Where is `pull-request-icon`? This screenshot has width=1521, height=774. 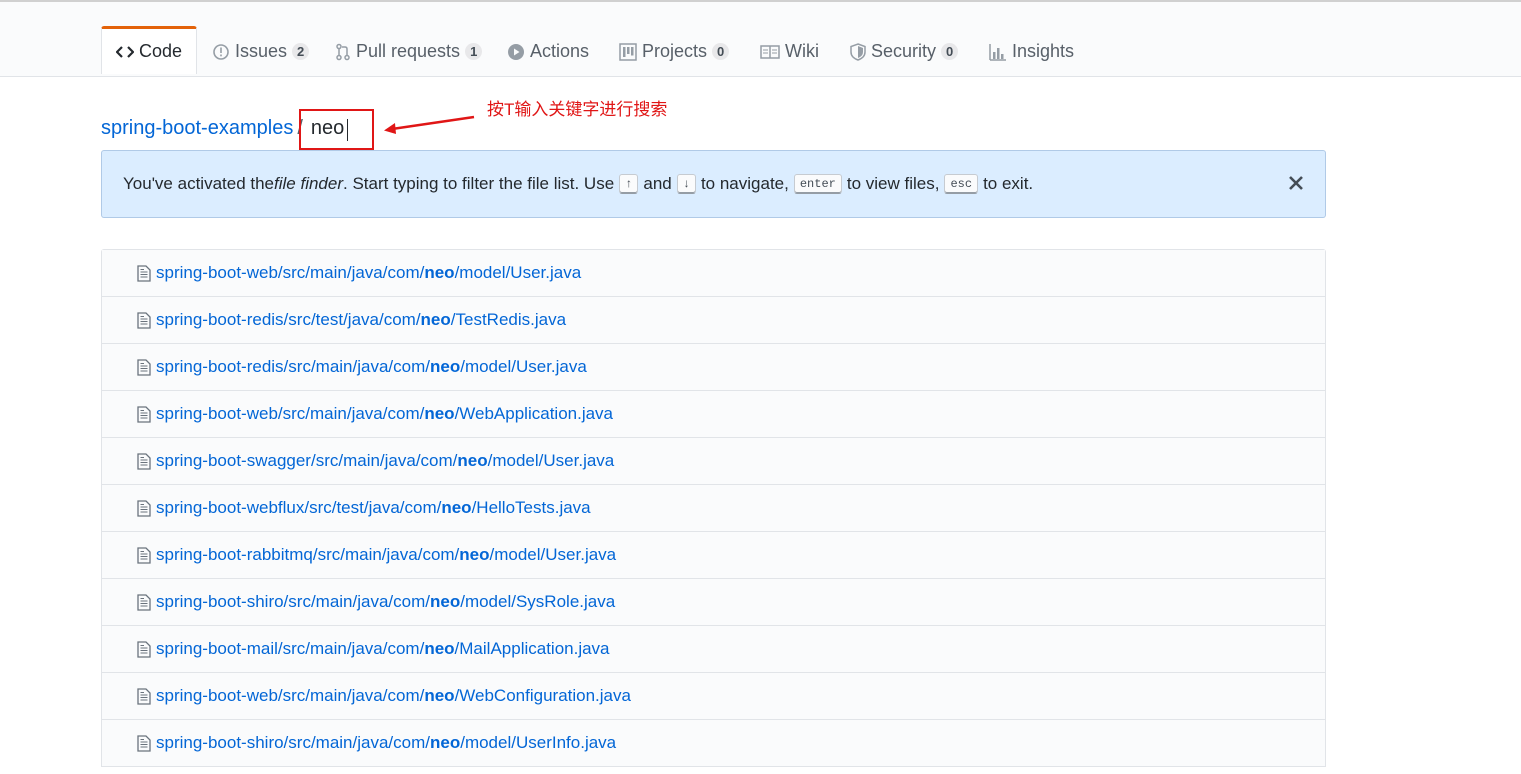
pull-request-icon is located at coordinates (343, 52).